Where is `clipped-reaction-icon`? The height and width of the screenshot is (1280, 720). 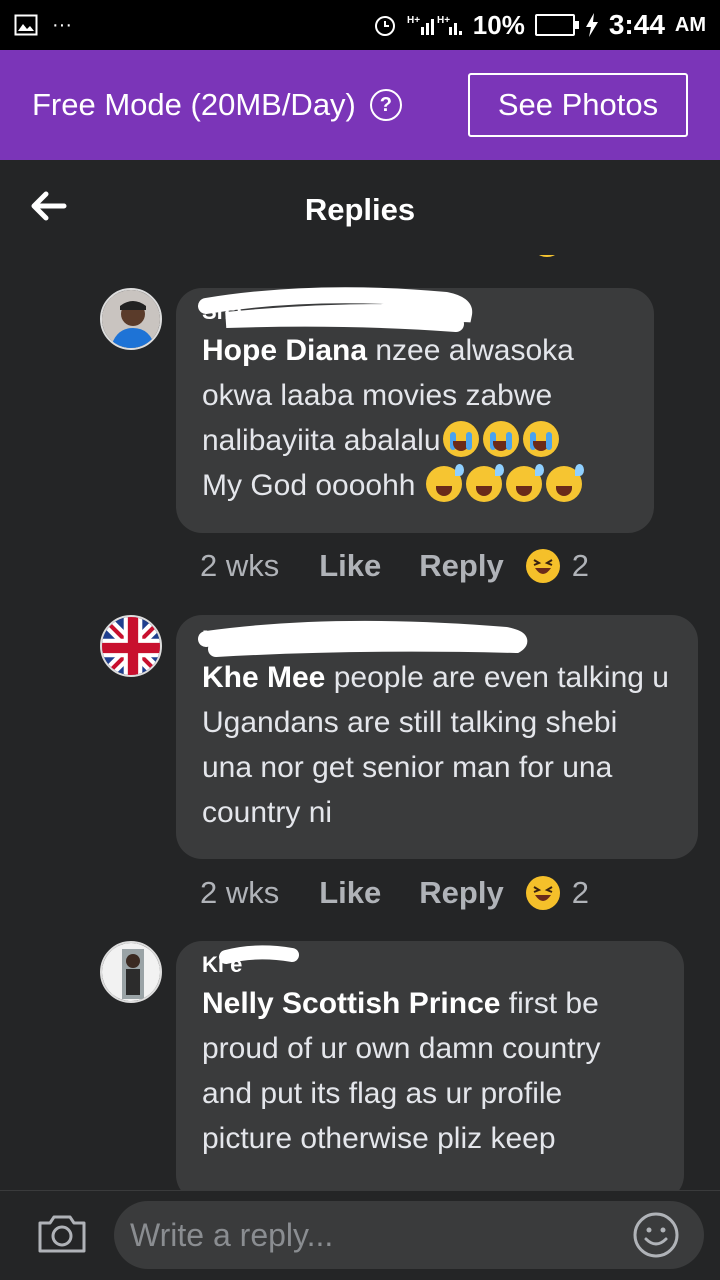
clipped-reaction-icon is located at coordinates (550, 258).